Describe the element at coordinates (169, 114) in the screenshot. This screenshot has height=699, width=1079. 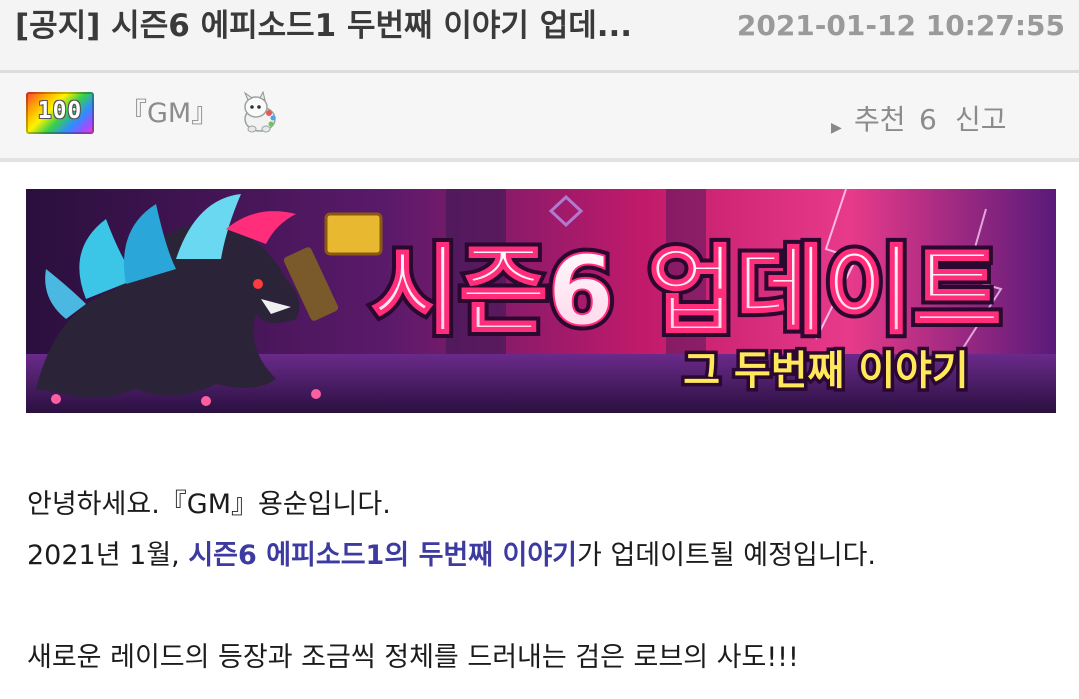
I see `author-nickname: 『GM』` at that location.